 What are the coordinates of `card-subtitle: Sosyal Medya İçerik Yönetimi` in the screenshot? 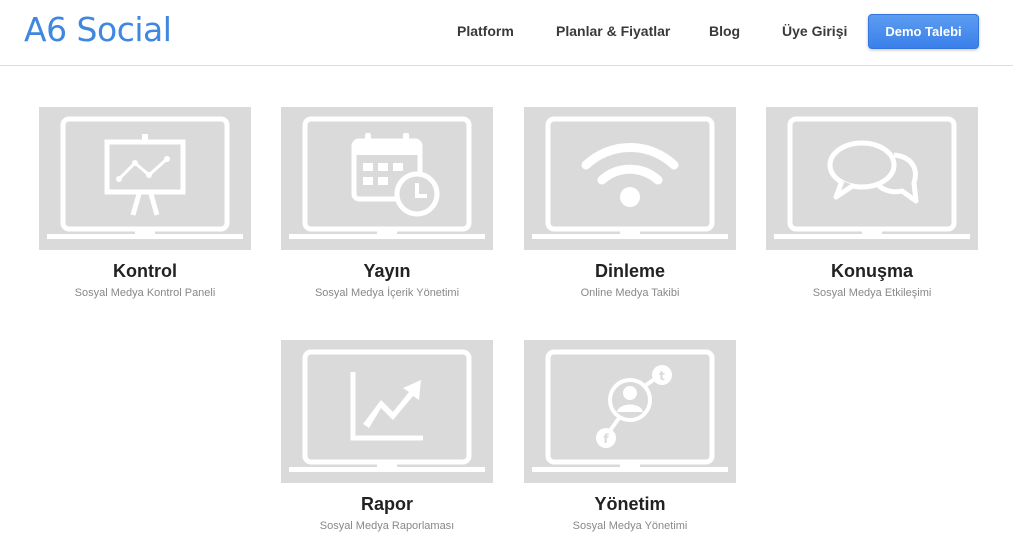 It's located at (387, 293).